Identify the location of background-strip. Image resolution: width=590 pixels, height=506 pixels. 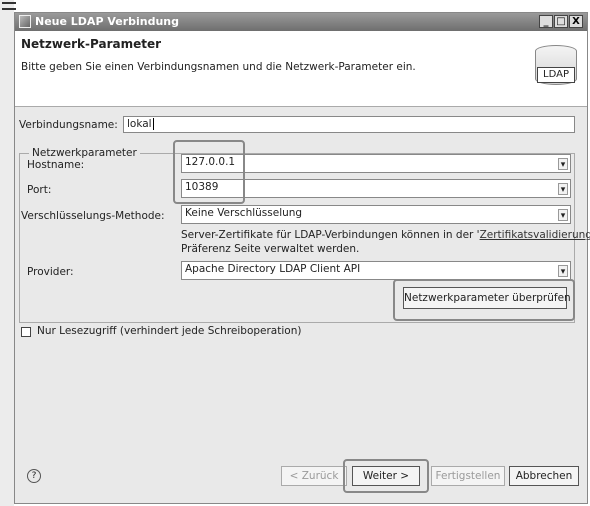
(7, 253).